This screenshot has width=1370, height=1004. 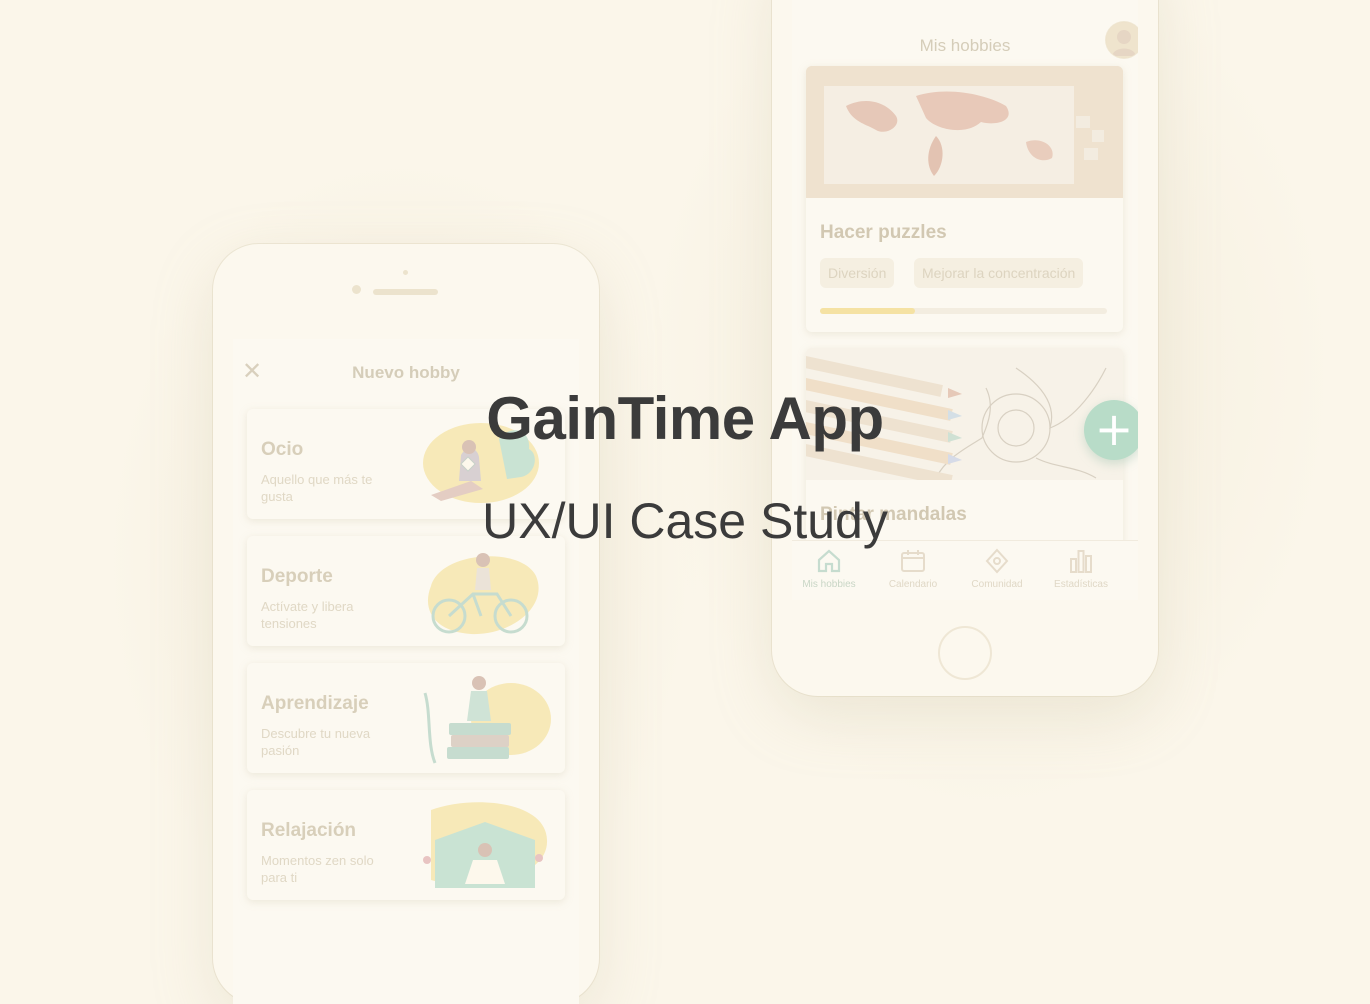 What do you see at coordinates (685, 418) in the screenshot?
I see `app-title: GainTime App` at bounding box center [685, 418].